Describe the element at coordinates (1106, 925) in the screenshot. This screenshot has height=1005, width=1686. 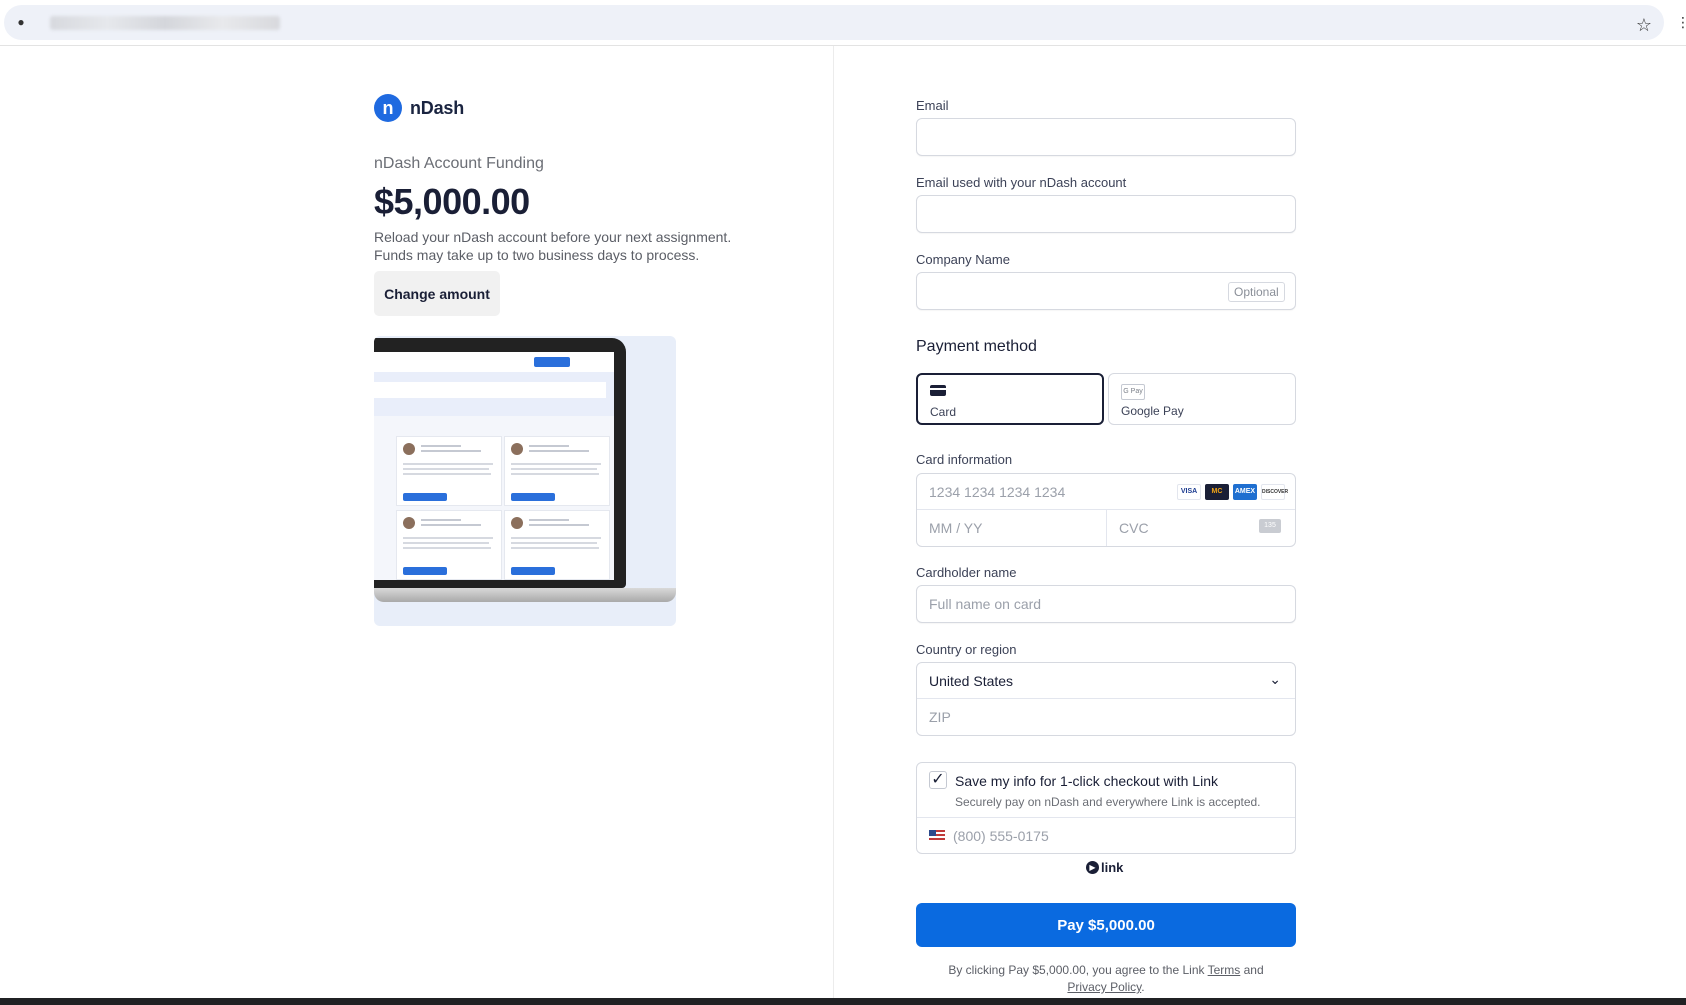
I see `pay-button: Pay $5,000.00` at that location.